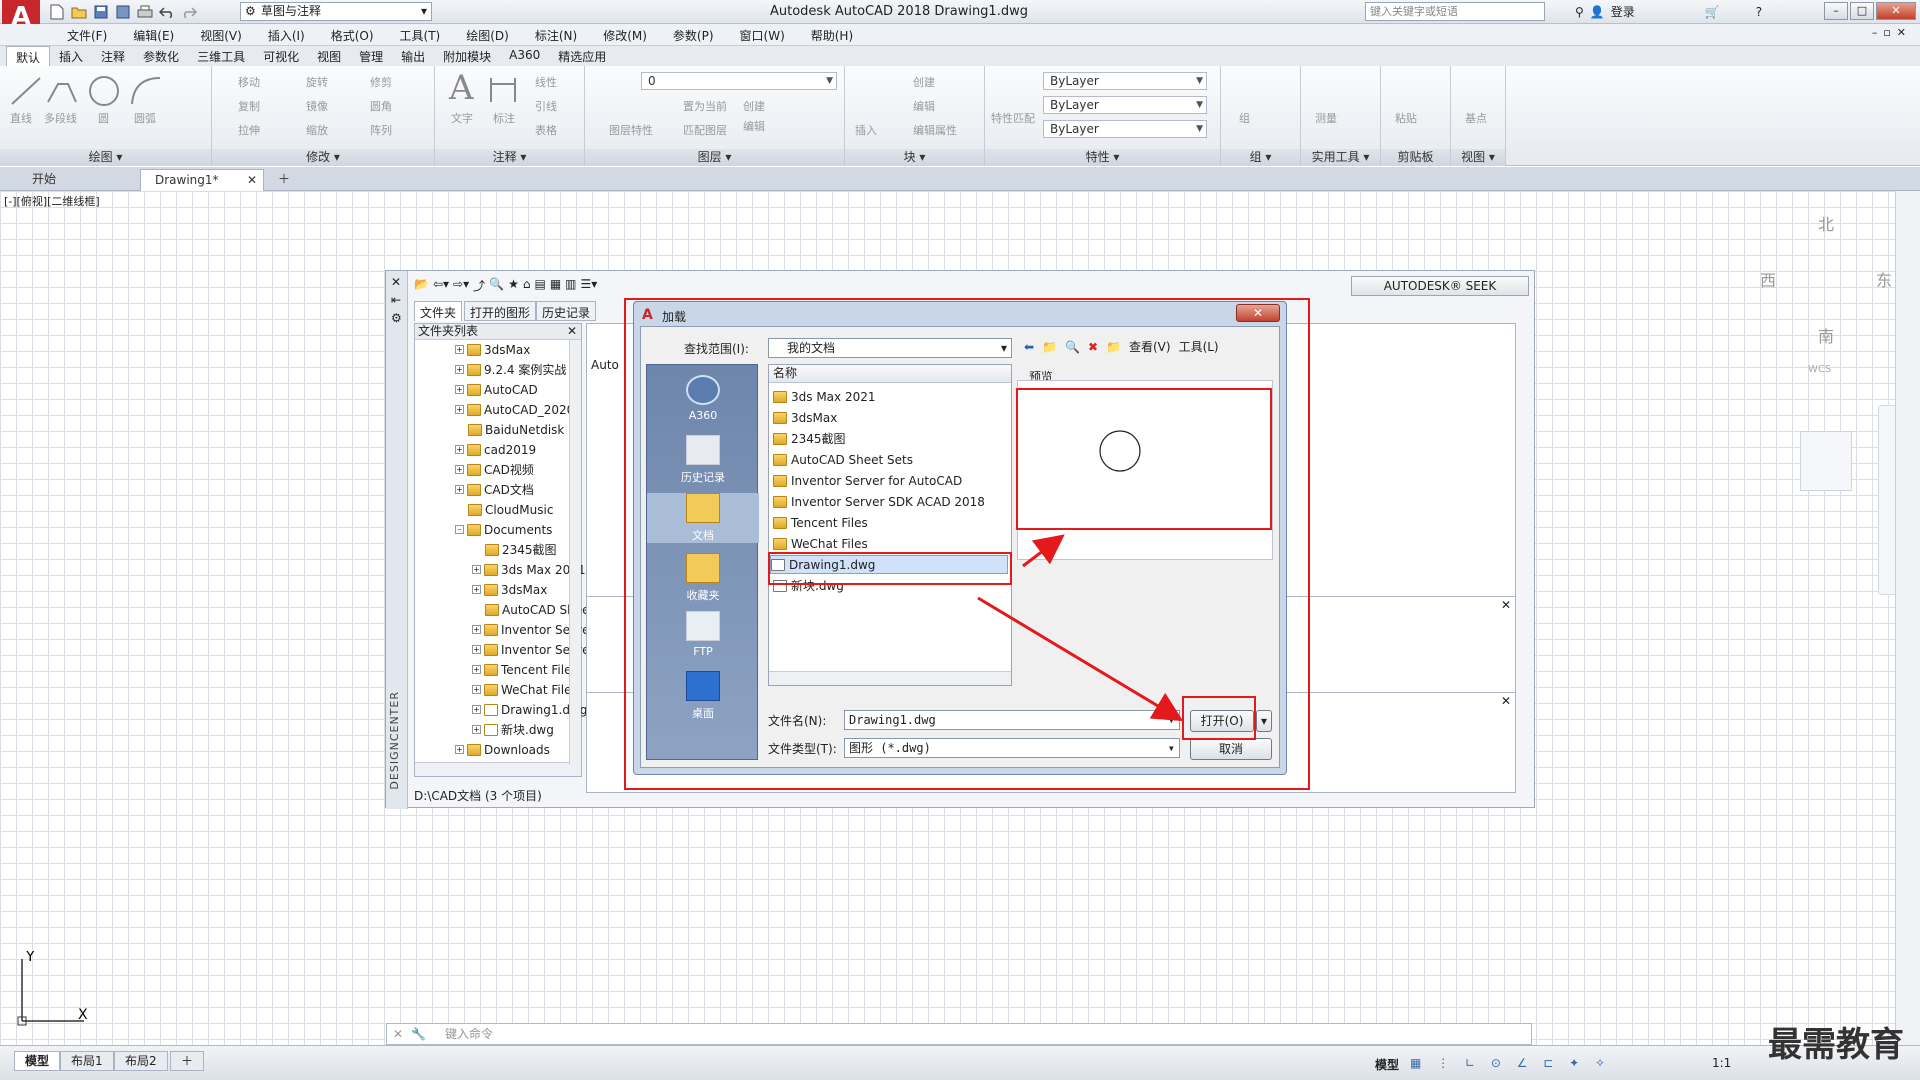 The image size is (1920, 1080). What do you see at coordinates (286, 34) in the screenshot?
I see `menu-insert: 插入(I)` at bounding box center [286, 34].